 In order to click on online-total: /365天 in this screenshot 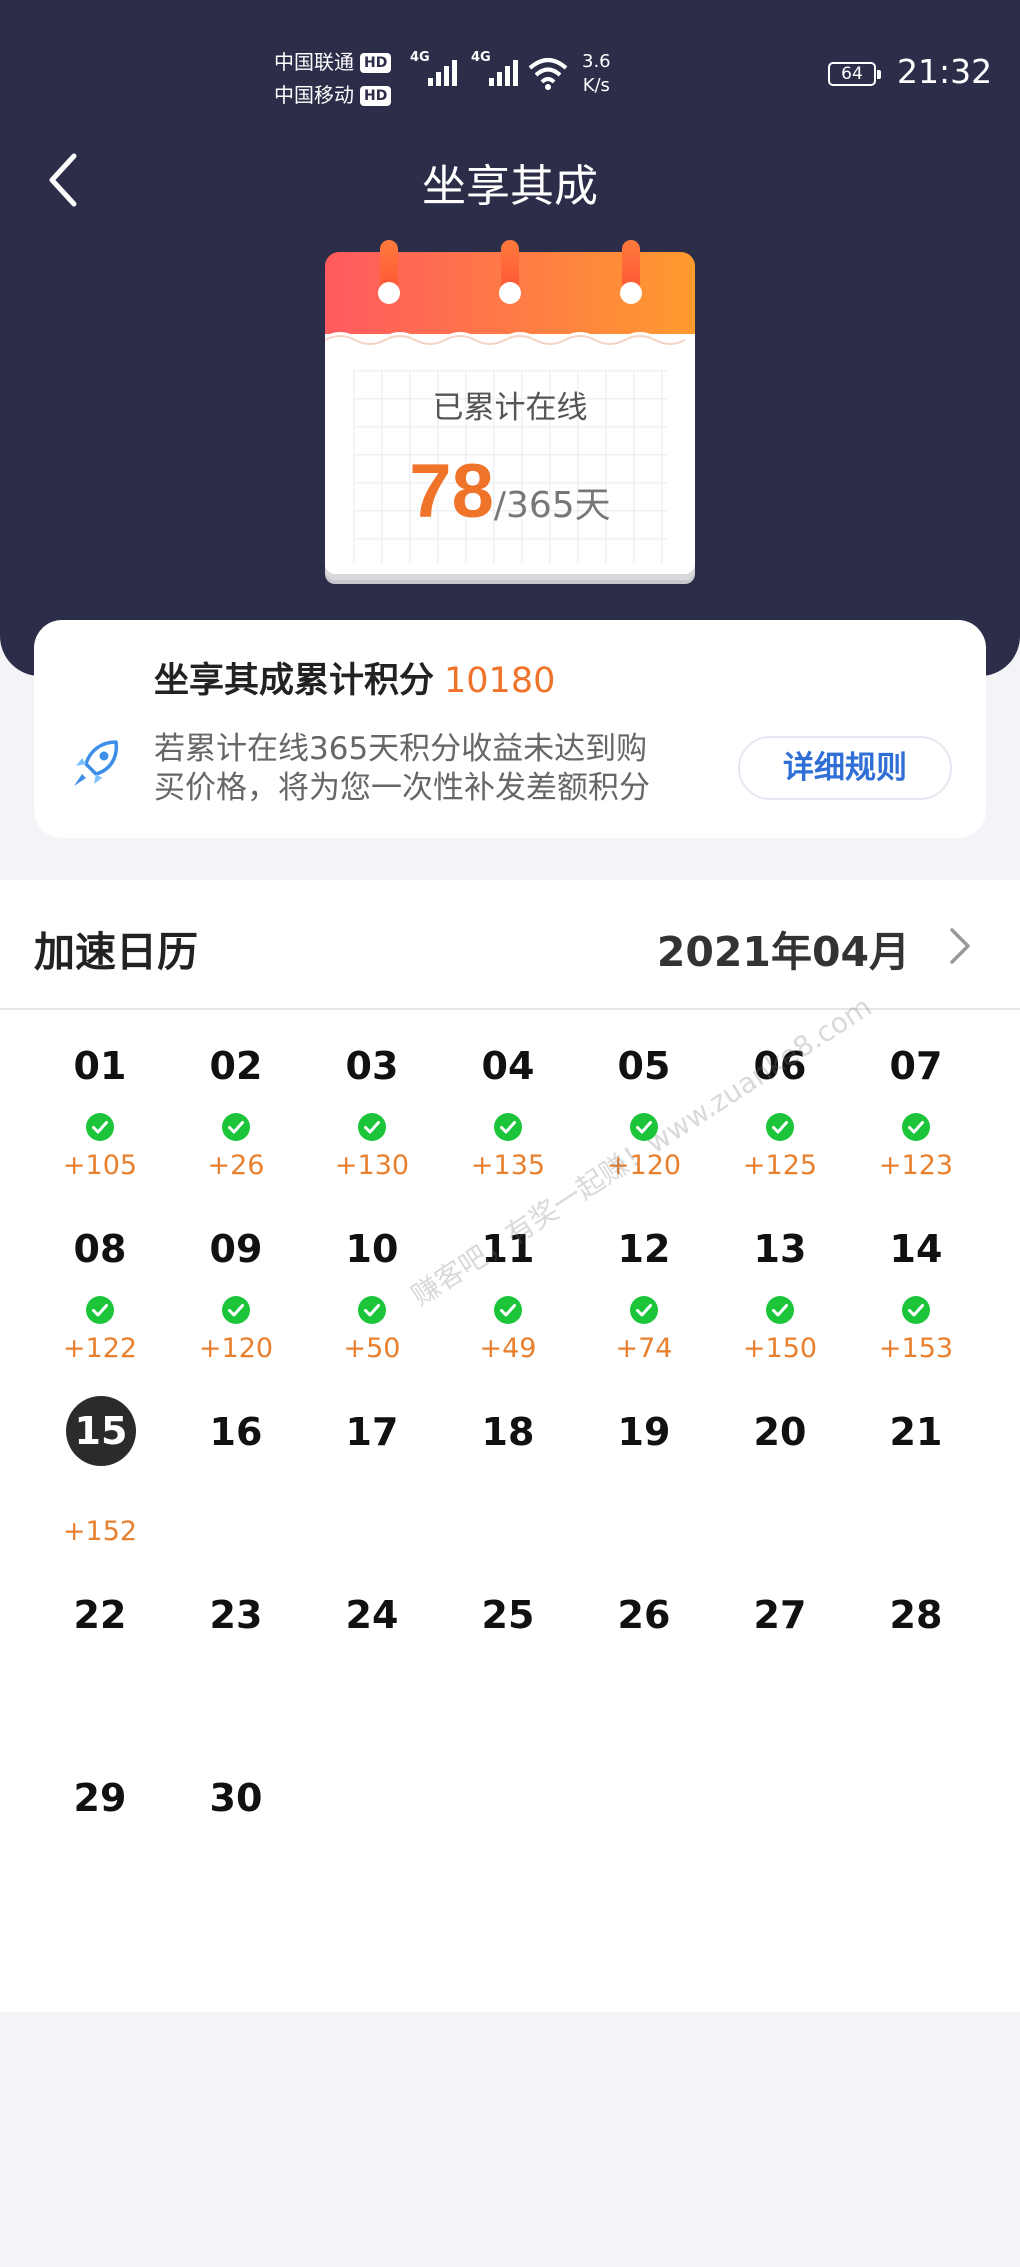, I will do `click(552, 505)`.